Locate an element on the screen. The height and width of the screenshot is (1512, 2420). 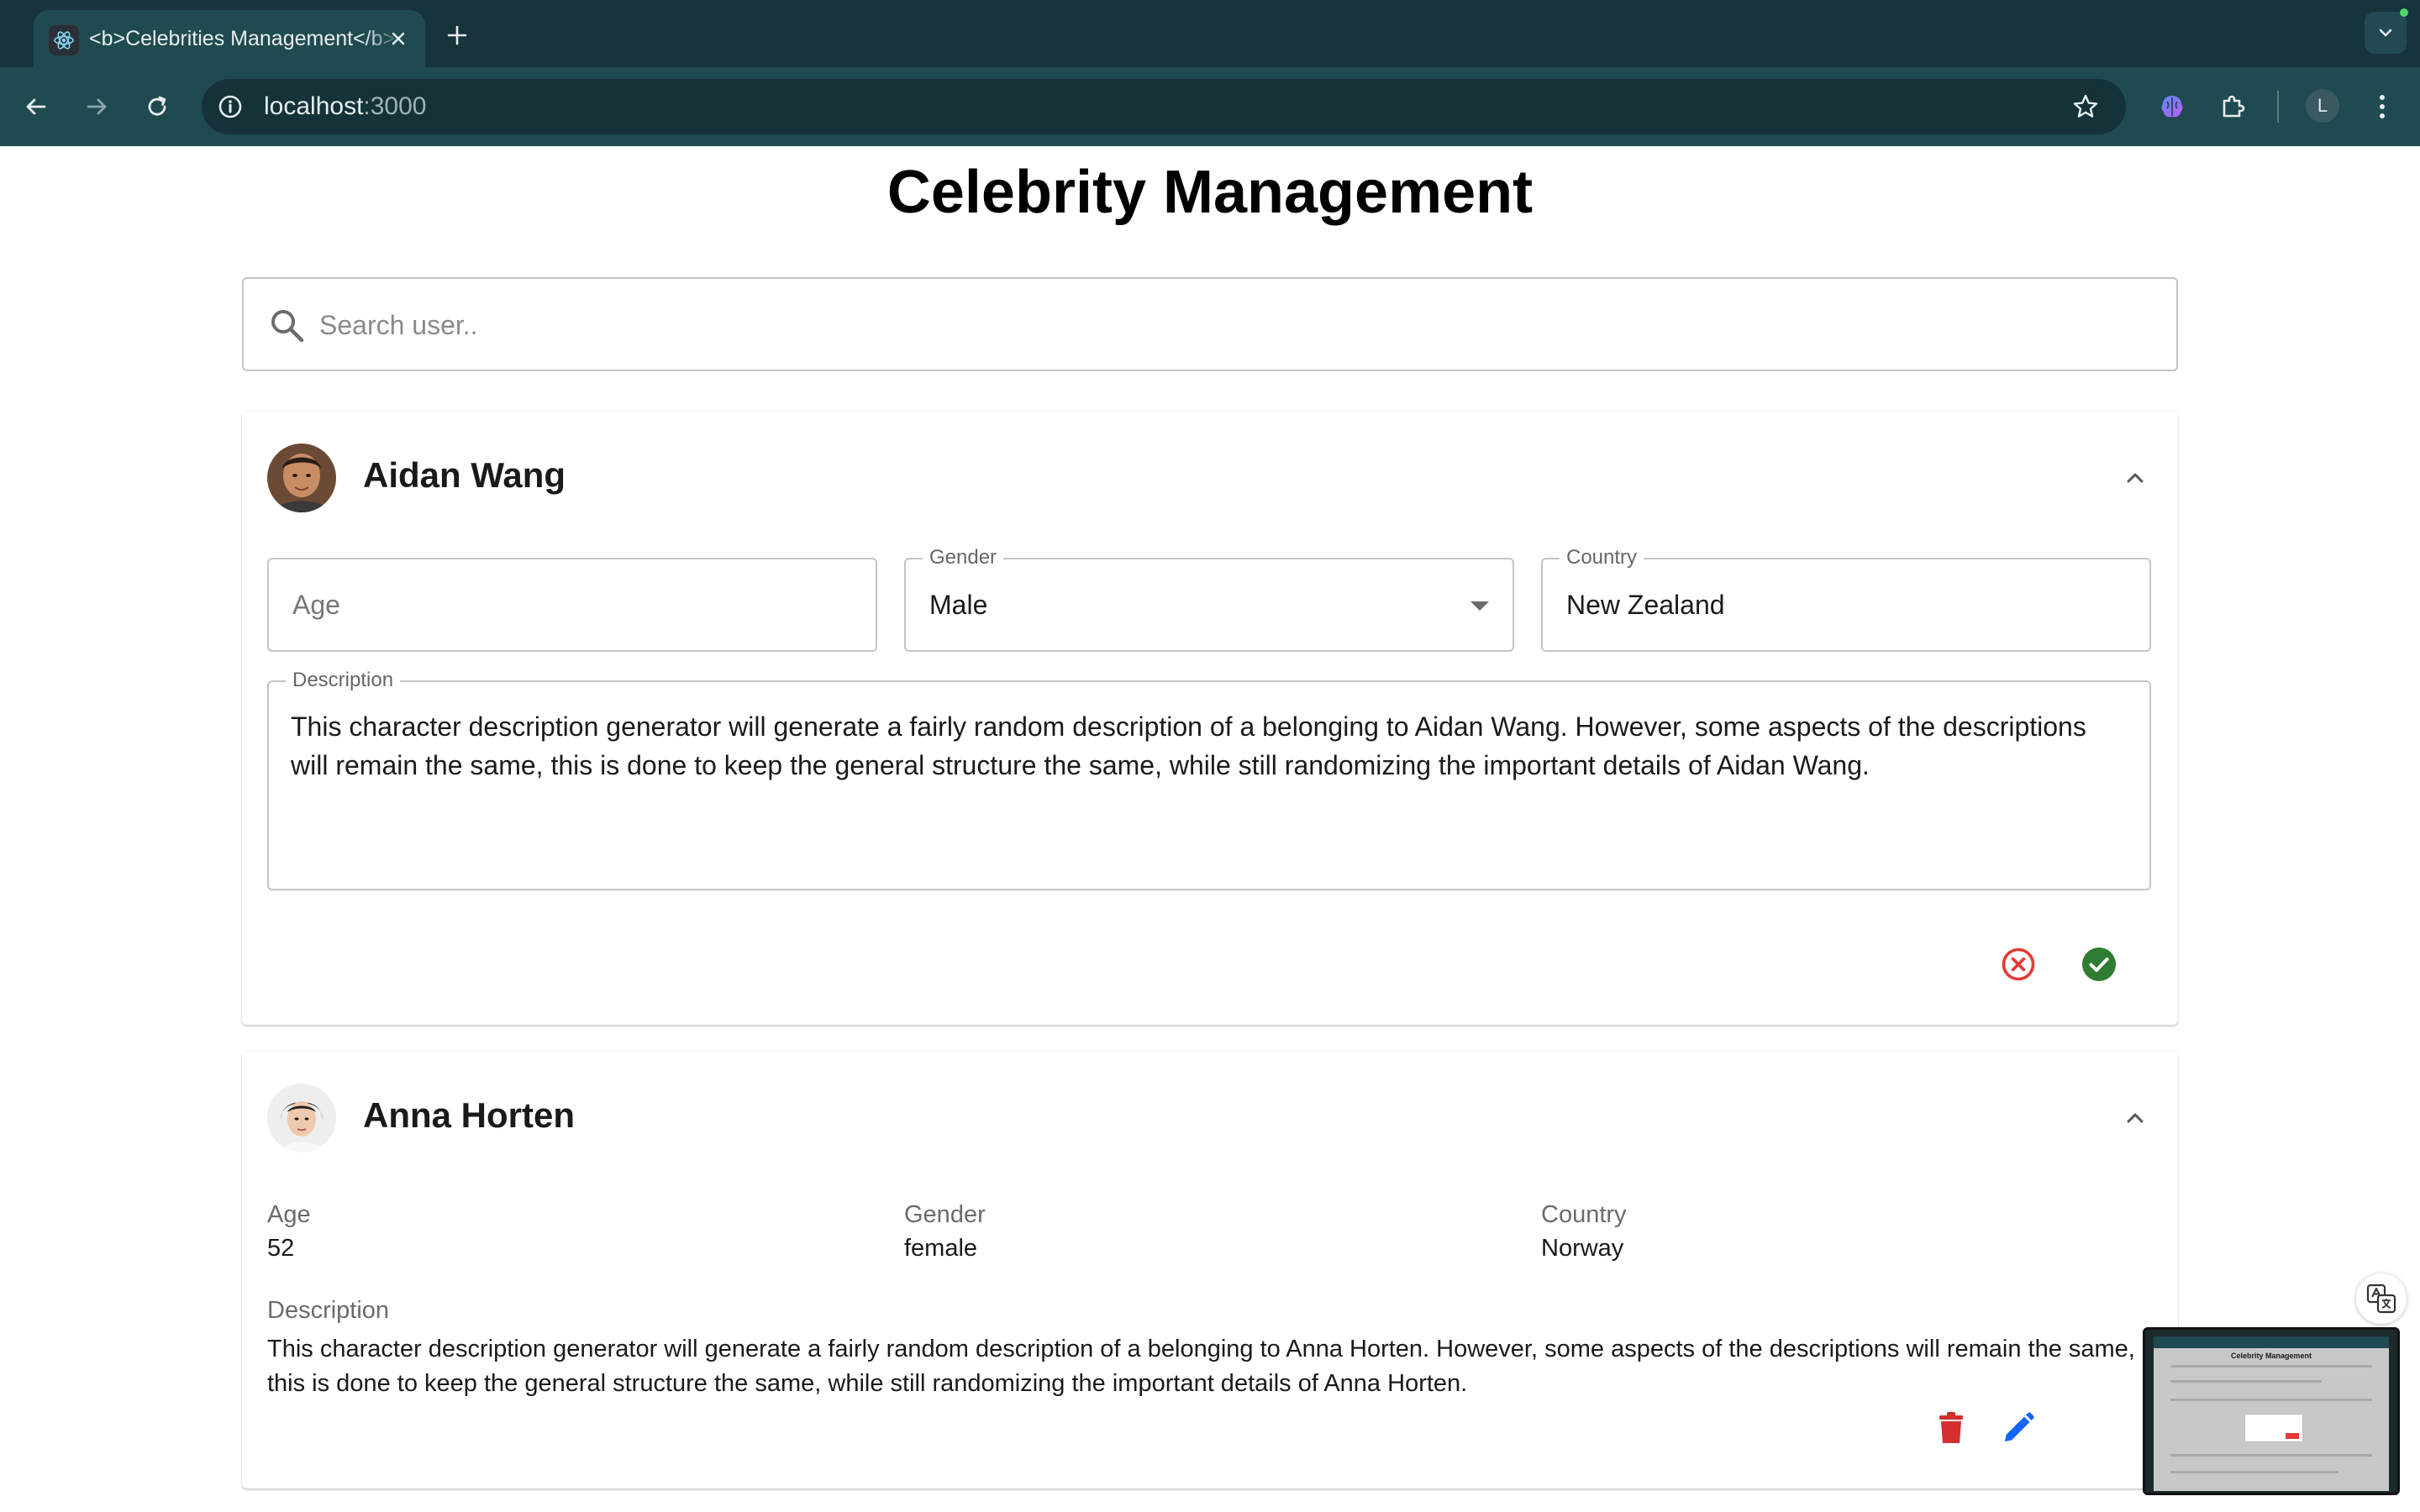
browser-toolbar: localhost:3000 is located at coordinates (1210, 106).